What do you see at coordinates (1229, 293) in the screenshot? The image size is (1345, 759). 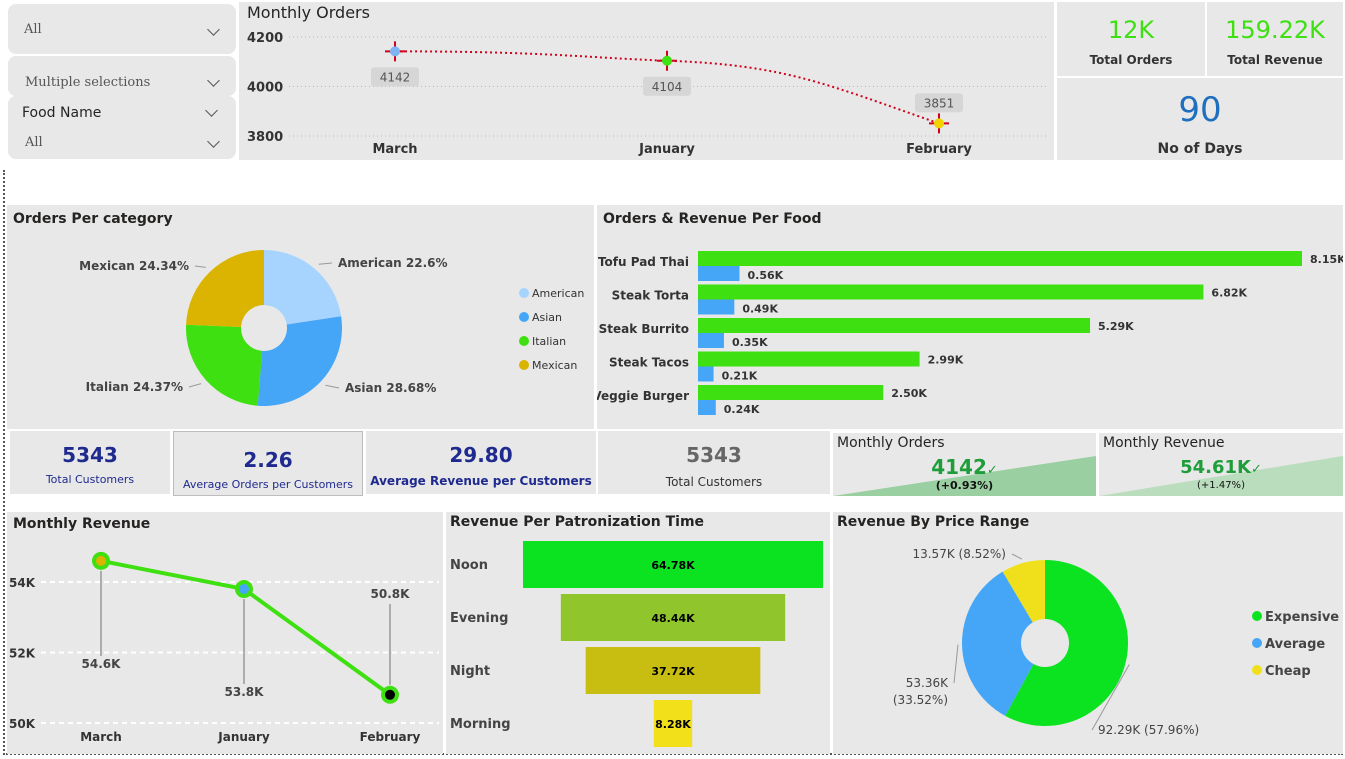 I see `bar-value-label: 6.82K` at bounding box center [1229, 293].